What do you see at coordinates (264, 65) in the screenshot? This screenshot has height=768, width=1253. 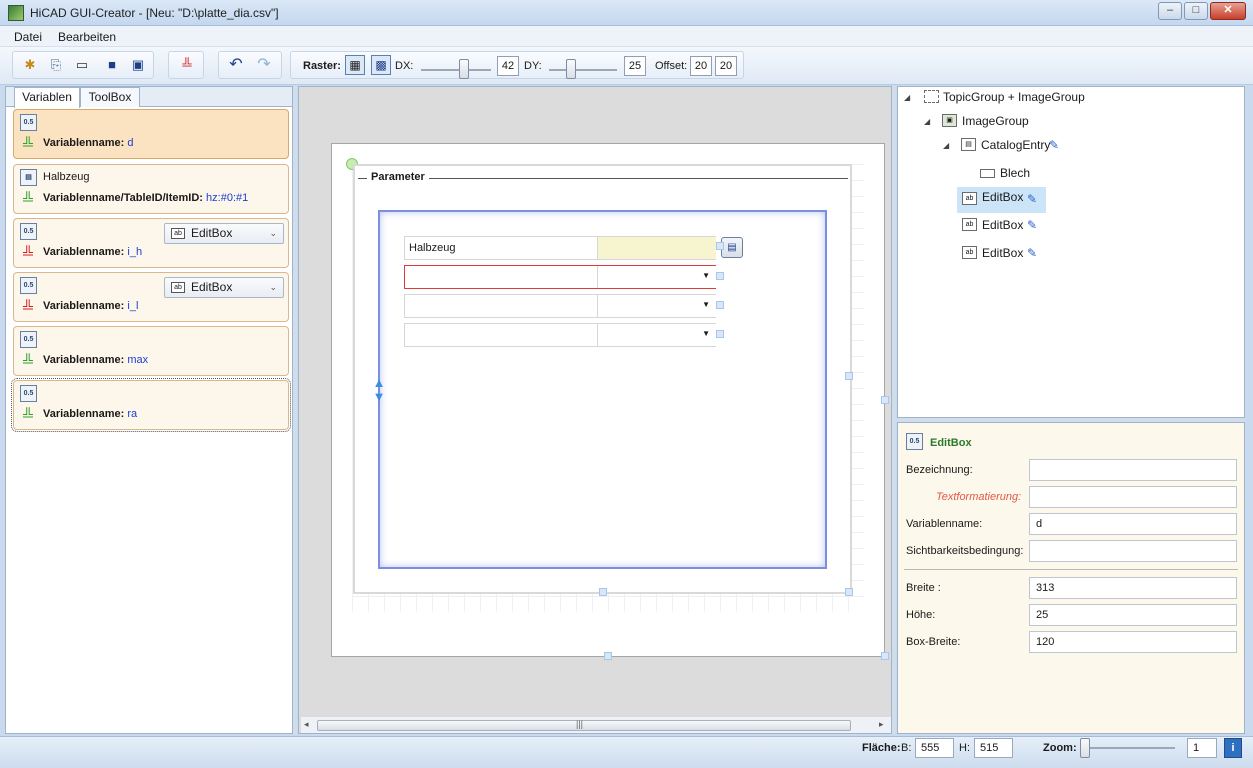 I see `redo-icon: ↷` at bounding box center [264, 65].